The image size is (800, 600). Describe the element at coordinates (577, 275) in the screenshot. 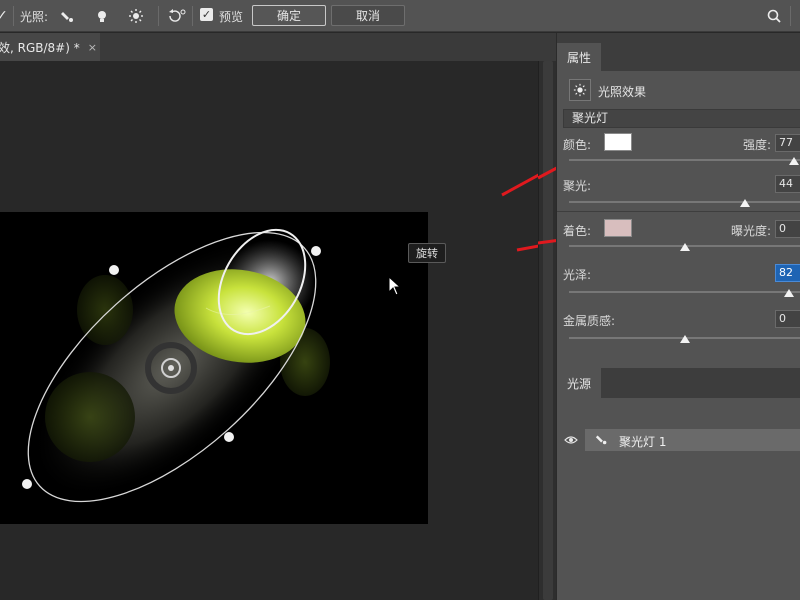

I see `gloss-label: 光泽:` at that location.